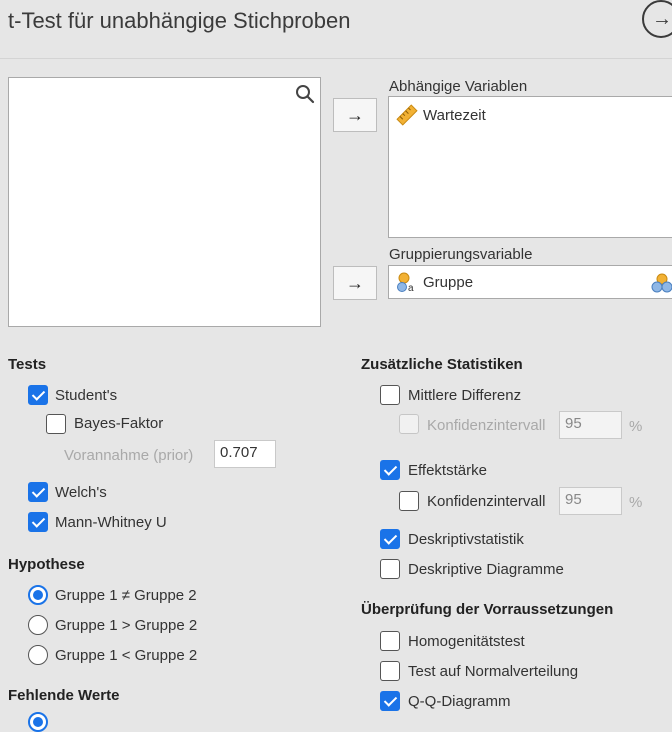 The height and width of the screenshot is (732, 672). What do you see at coordinates (64, 695) in the screenshot?
I see `missing-values-heading: Fehlende Werte` at bounding box center [64, 695].